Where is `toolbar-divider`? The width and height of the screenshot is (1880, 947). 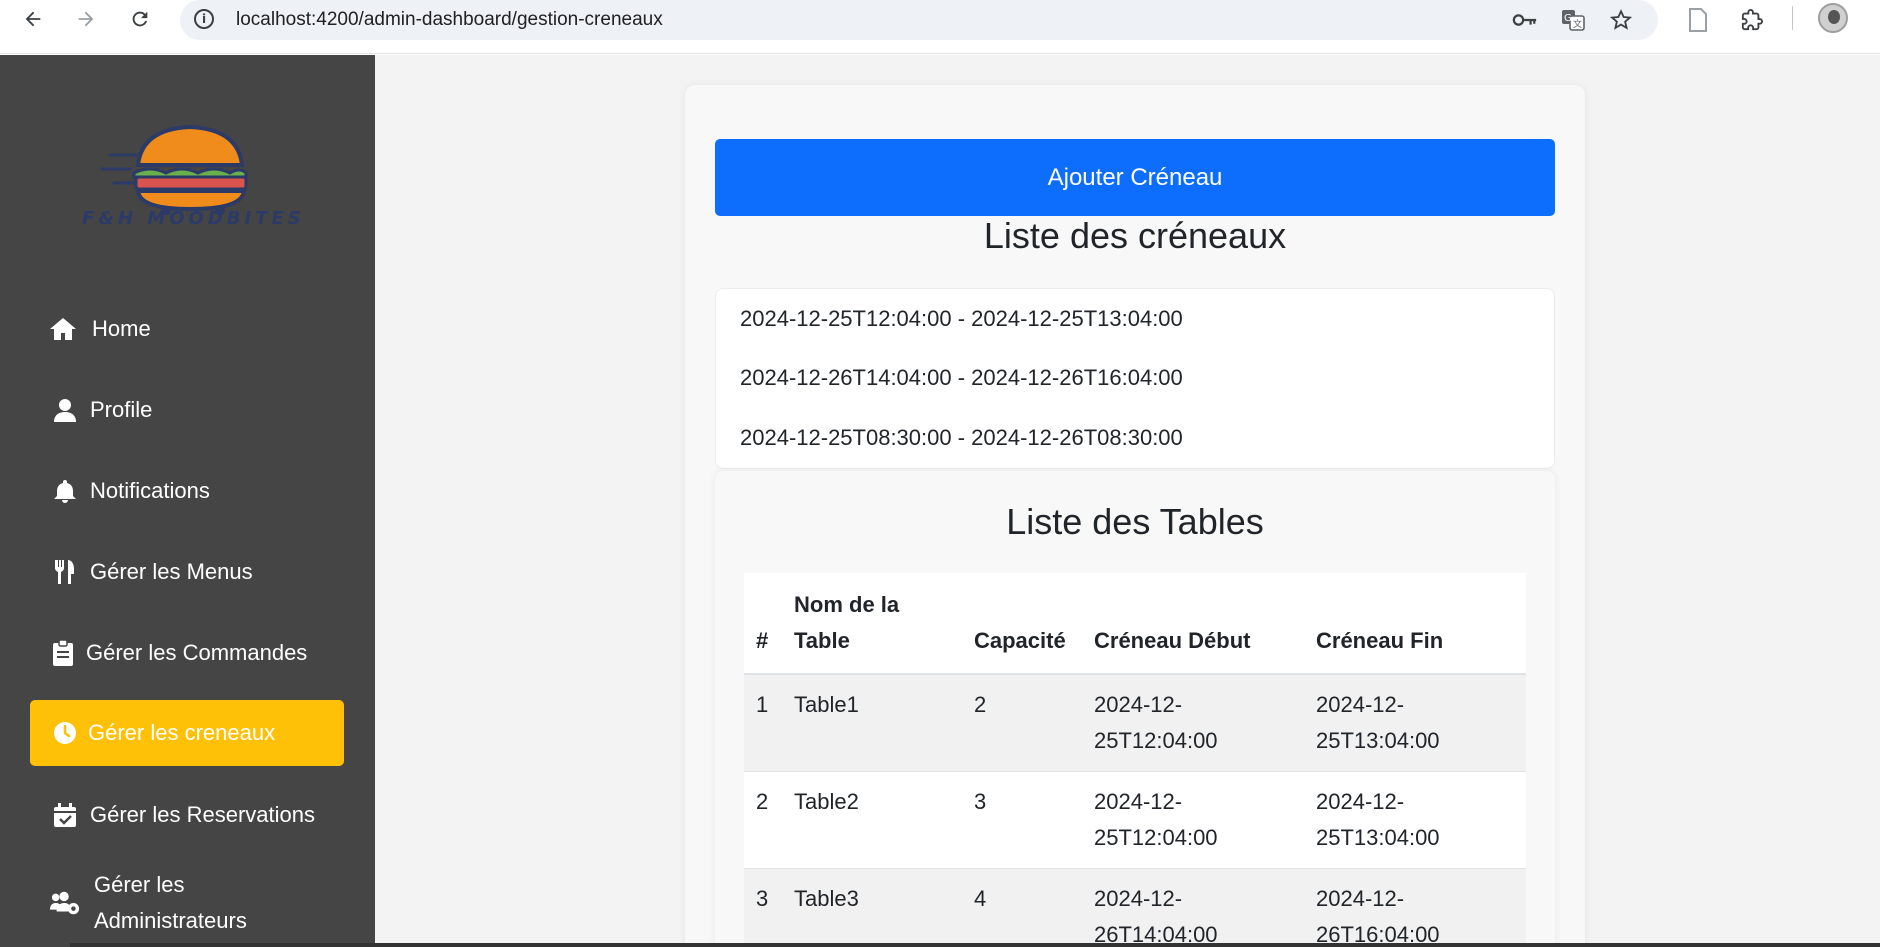 toolbar-divider is located at coordinates (1792, 18).